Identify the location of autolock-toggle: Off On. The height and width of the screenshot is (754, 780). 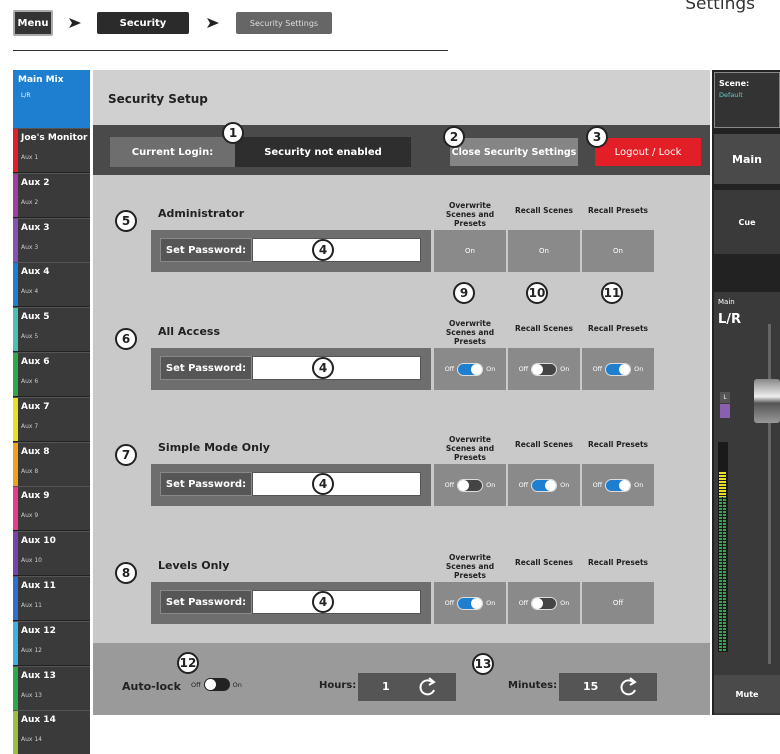
(216, 684).